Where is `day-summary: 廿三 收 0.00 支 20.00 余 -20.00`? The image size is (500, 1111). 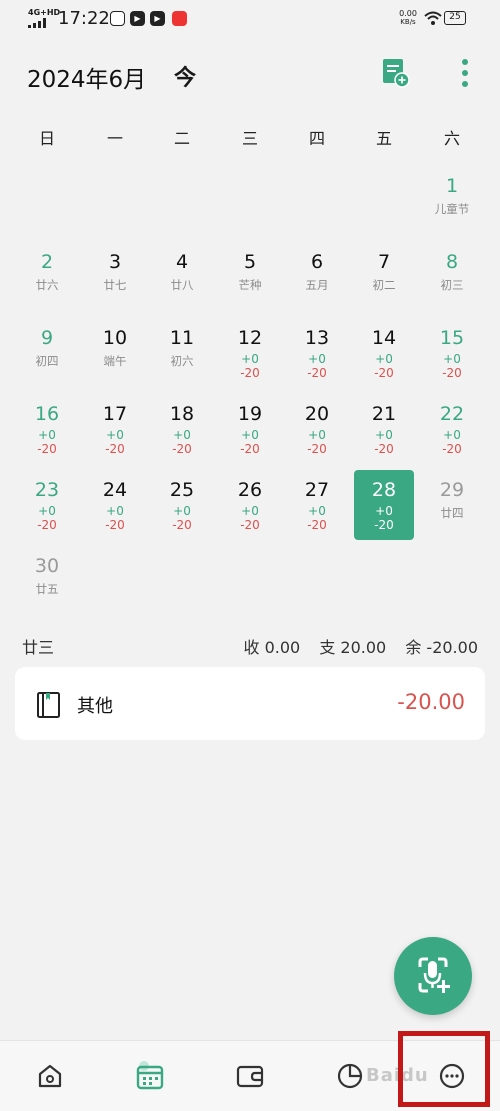
day-summary: 廿三 收 0.00 支 20.00 余 -20.00 is located at coordinates (250, 645).